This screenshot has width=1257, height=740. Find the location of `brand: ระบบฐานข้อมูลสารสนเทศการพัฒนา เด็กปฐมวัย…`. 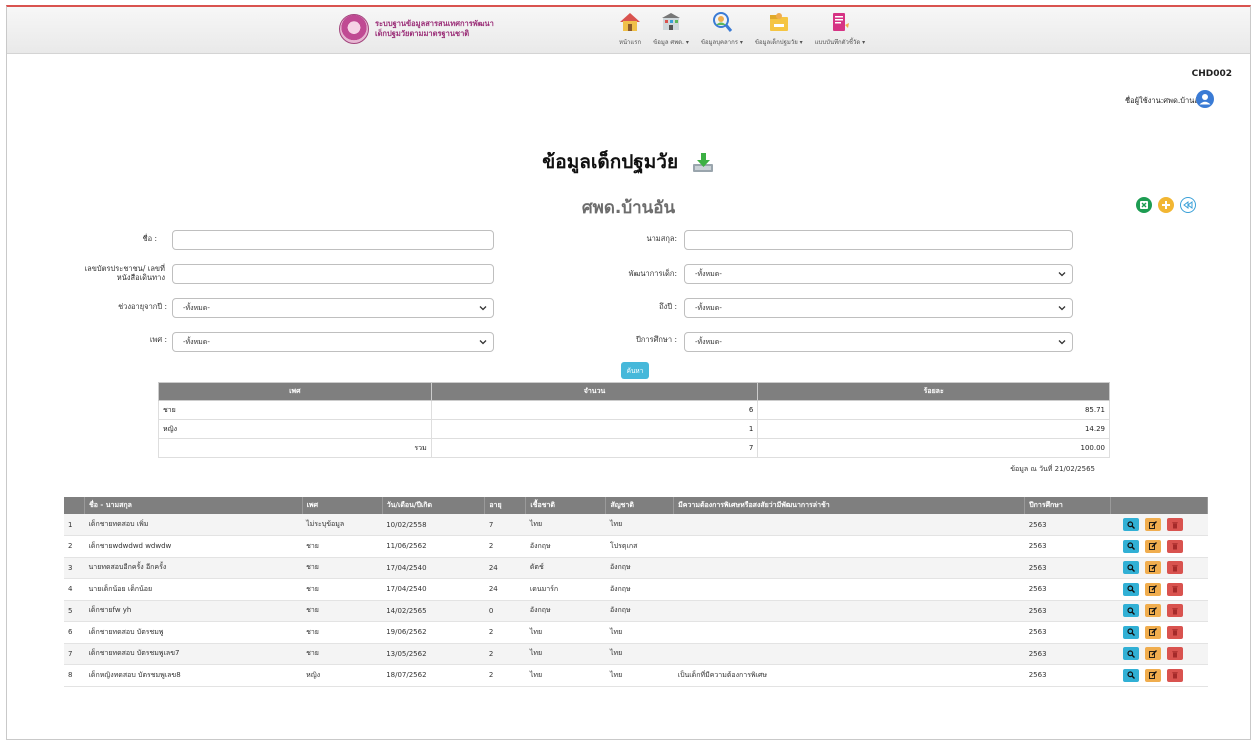

brand: ระบบฐานข้อมูลสารสนเทศการพัฒนา เด็กปฐมวัย… is located at coordinates (416, 29).